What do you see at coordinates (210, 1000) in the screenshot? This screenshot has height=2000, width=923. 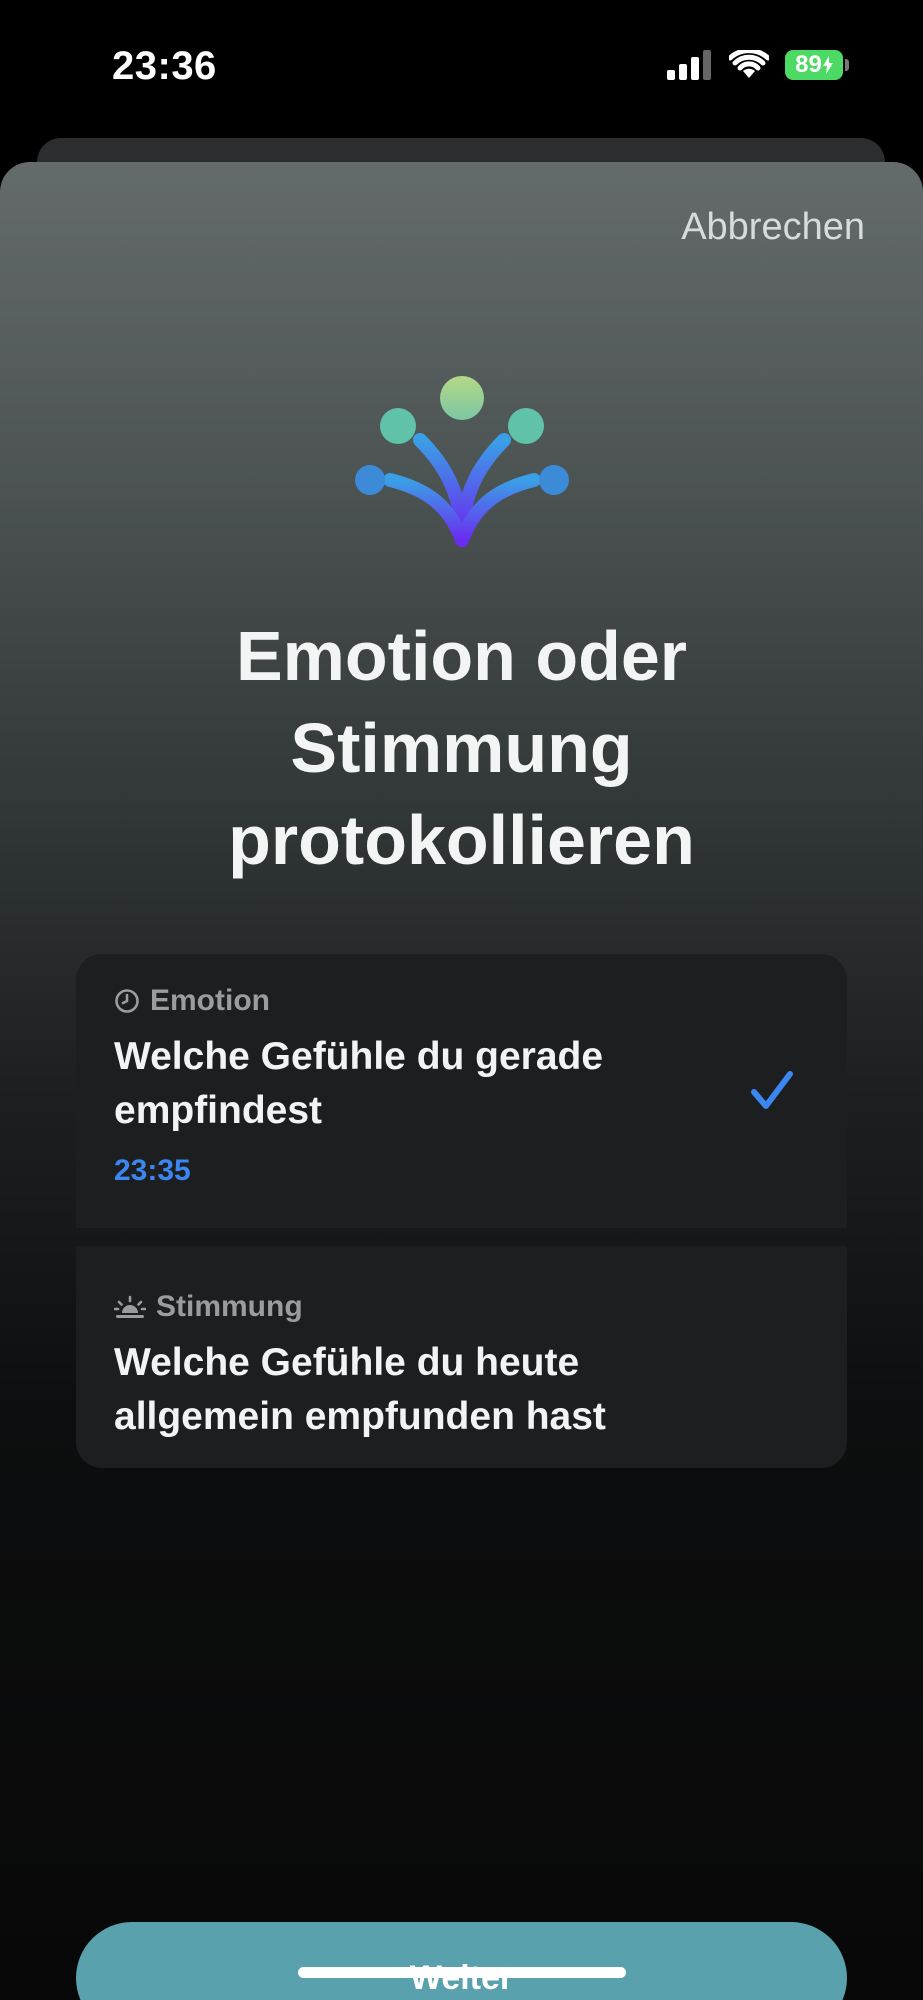 I see `option-emotion-label: Emotion` at bounding box center [210, 1000].